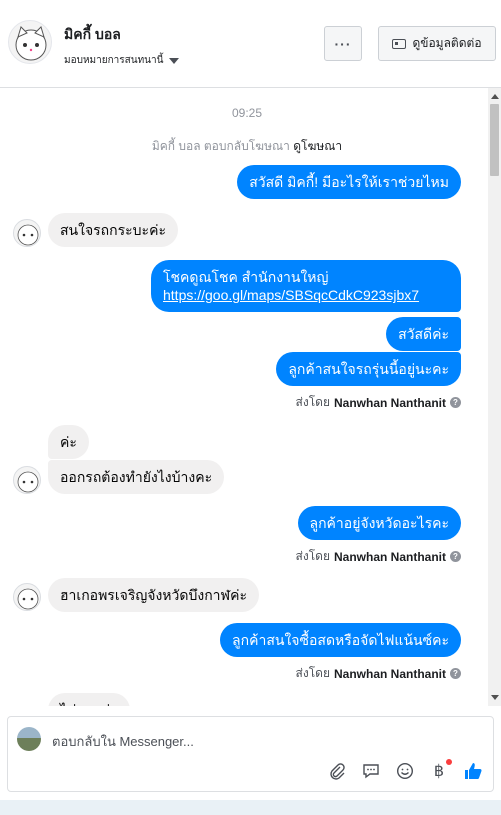 The width and height of the screenshot is (501, 815). Describe the element at coordinates (113, 230) in the screenshot. I see `message-incoming: สนใจรถกระบะค่ะ` at that location.